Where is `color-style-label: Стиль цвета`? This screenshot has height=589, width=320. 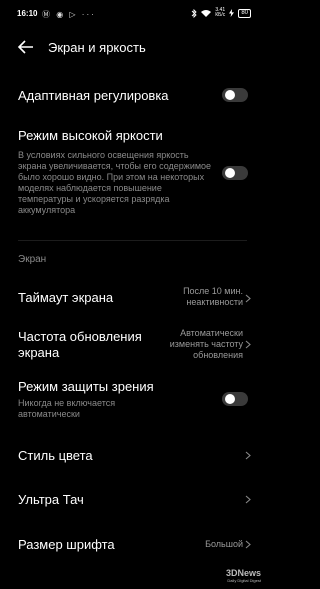 color-style-label: Стиль цвета is located at coordinates (55, 455).